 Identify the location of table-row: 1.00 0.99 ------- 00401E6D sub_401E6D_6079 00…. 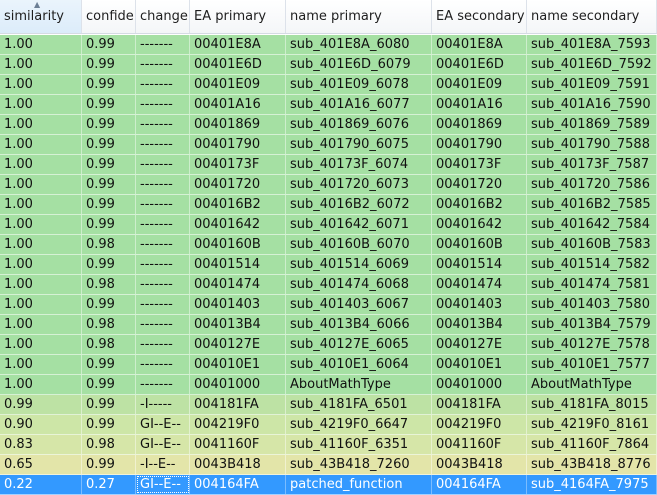
(328, 65).